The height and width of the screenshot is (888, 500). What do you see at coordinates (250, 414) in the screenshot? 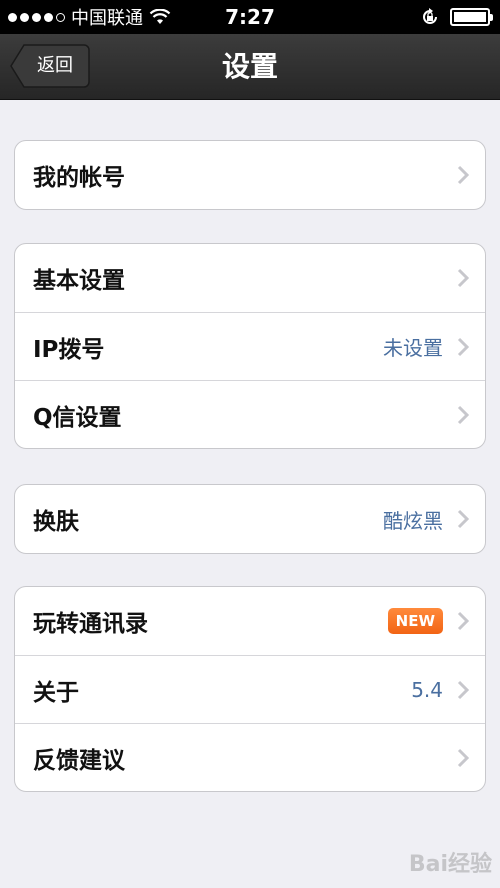
I see `row-qxin-settings: Q信设置` at bounding box center [250, 414].